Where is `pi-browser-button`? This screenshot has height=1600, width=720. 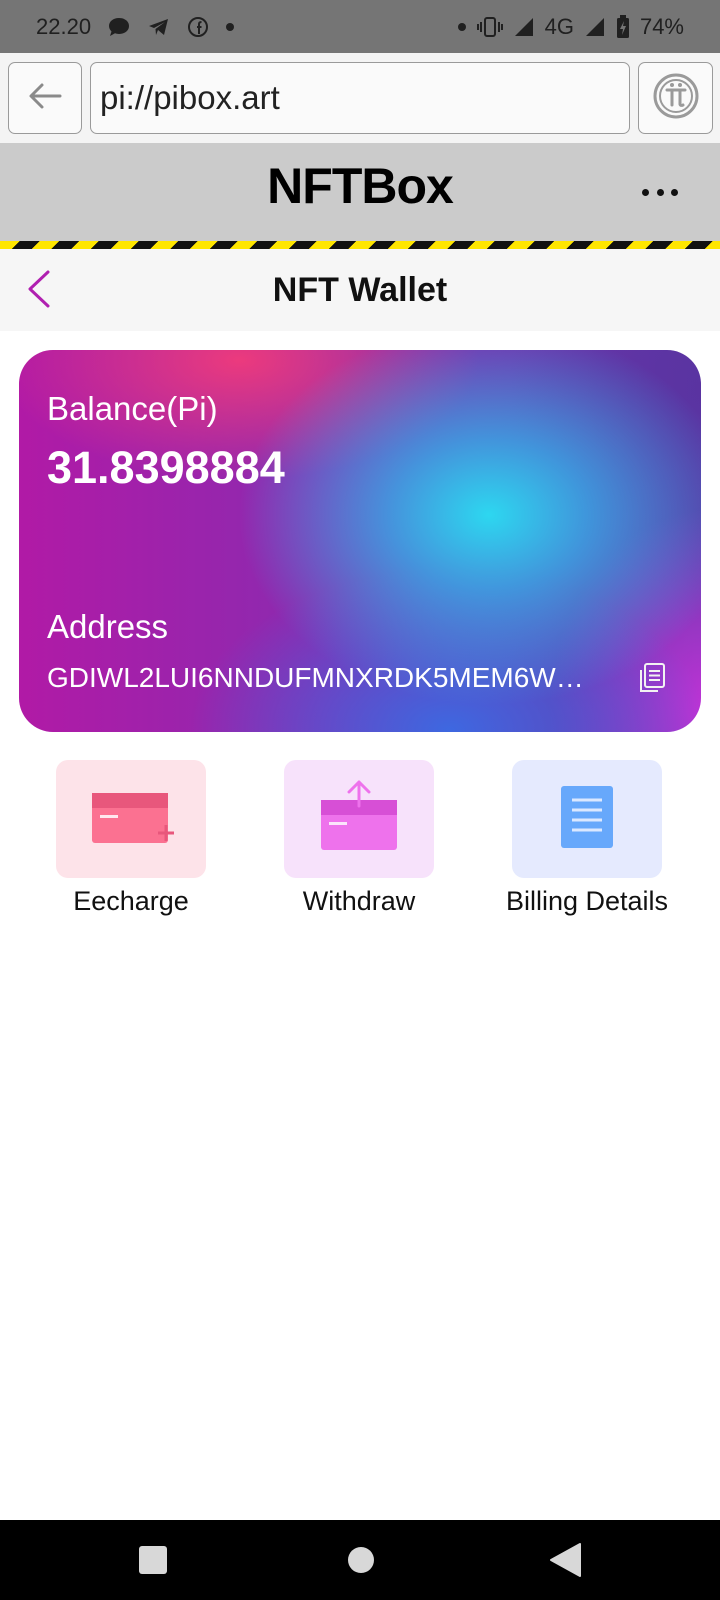
pi-browser-button is located at coordinates (675, 98).